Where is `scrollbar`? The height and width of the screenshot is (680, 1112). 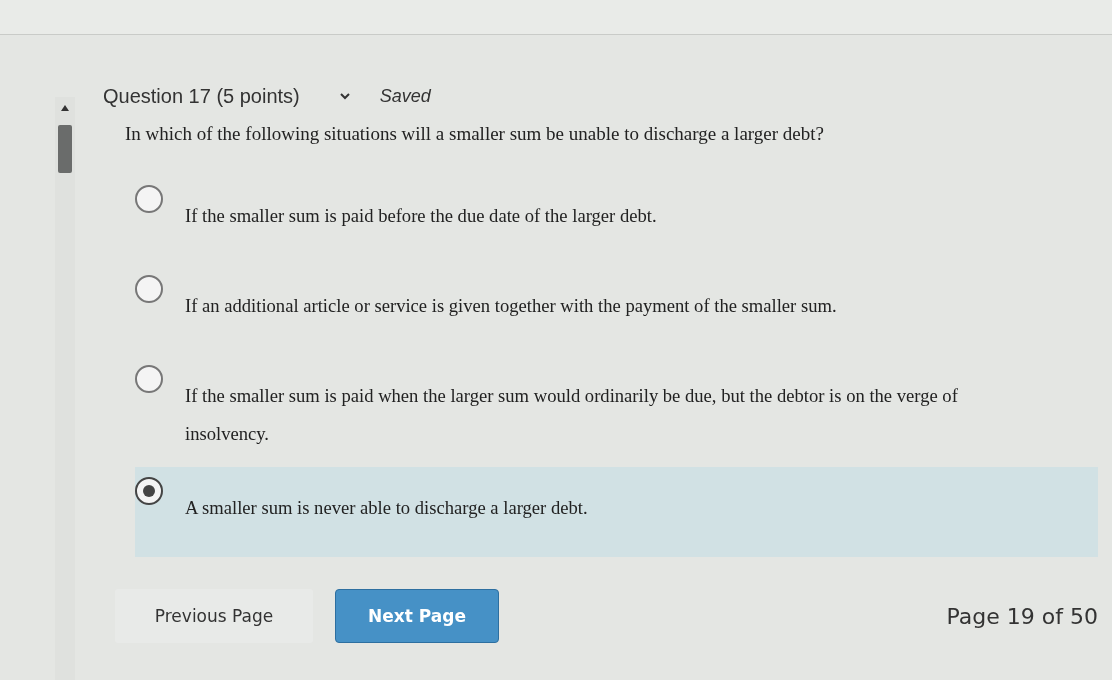
scrollbar is located at coordinates (65, 388).